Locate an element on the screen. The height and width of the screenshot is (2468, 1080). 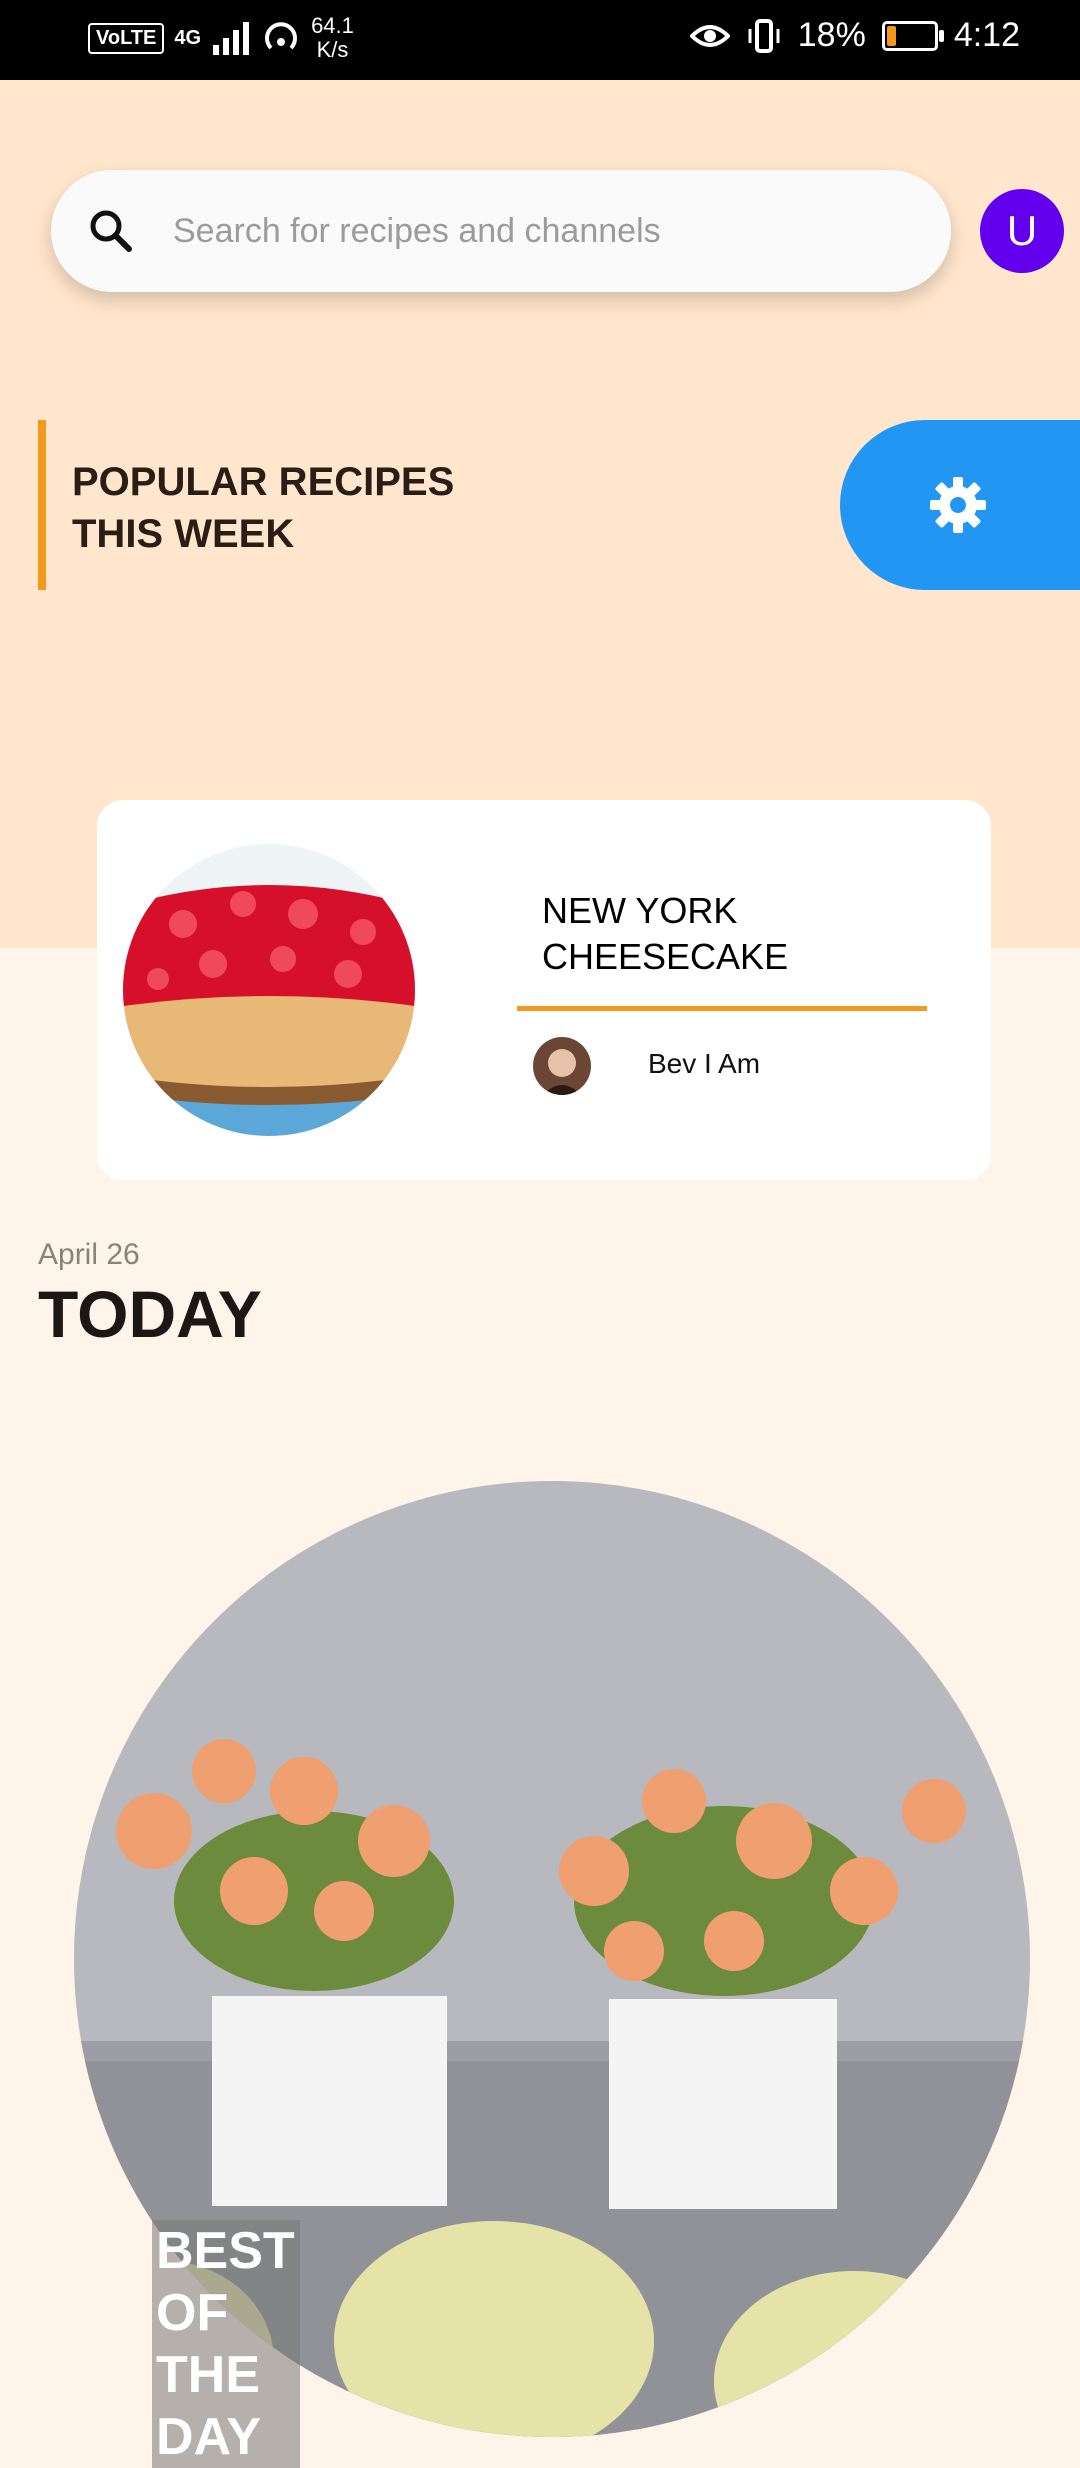
recipe-title: NEW YORK CHEESECAKE is located at coordinates (732, 934).